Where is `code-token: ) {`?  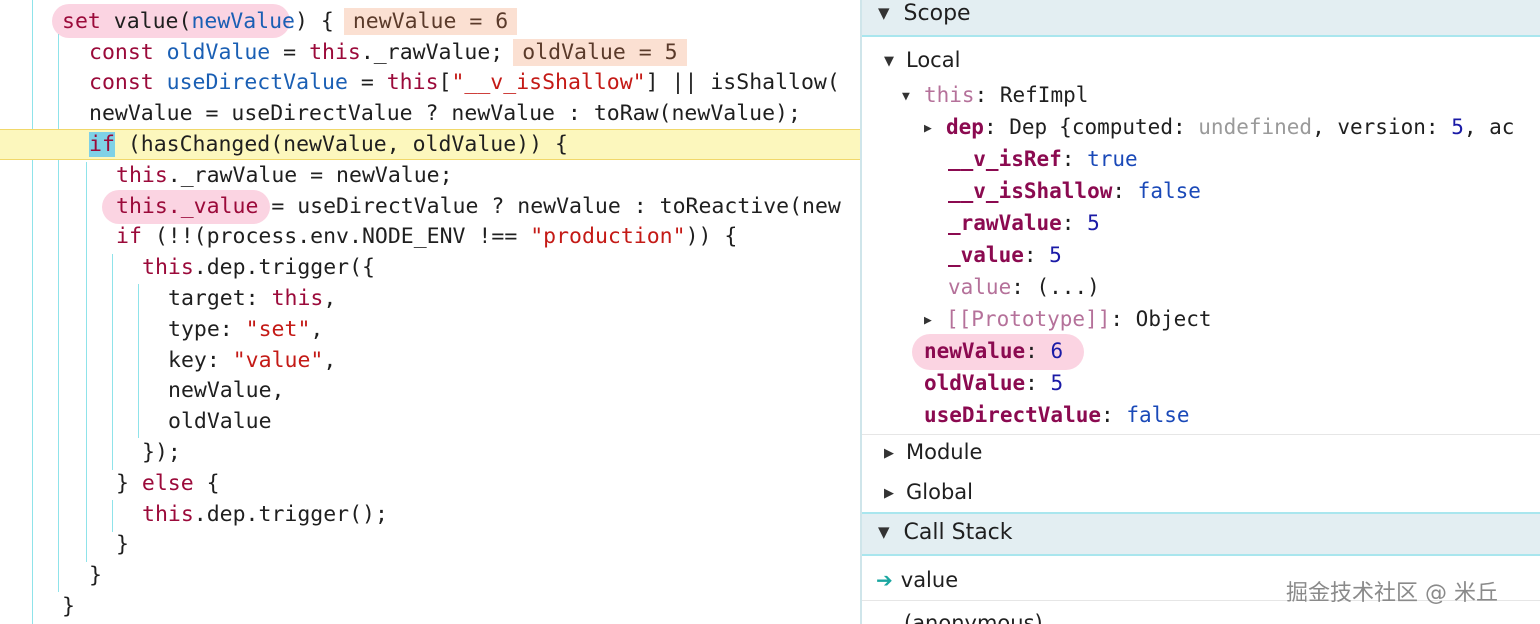
code-token: ) { is located at coordinates (314, 21).